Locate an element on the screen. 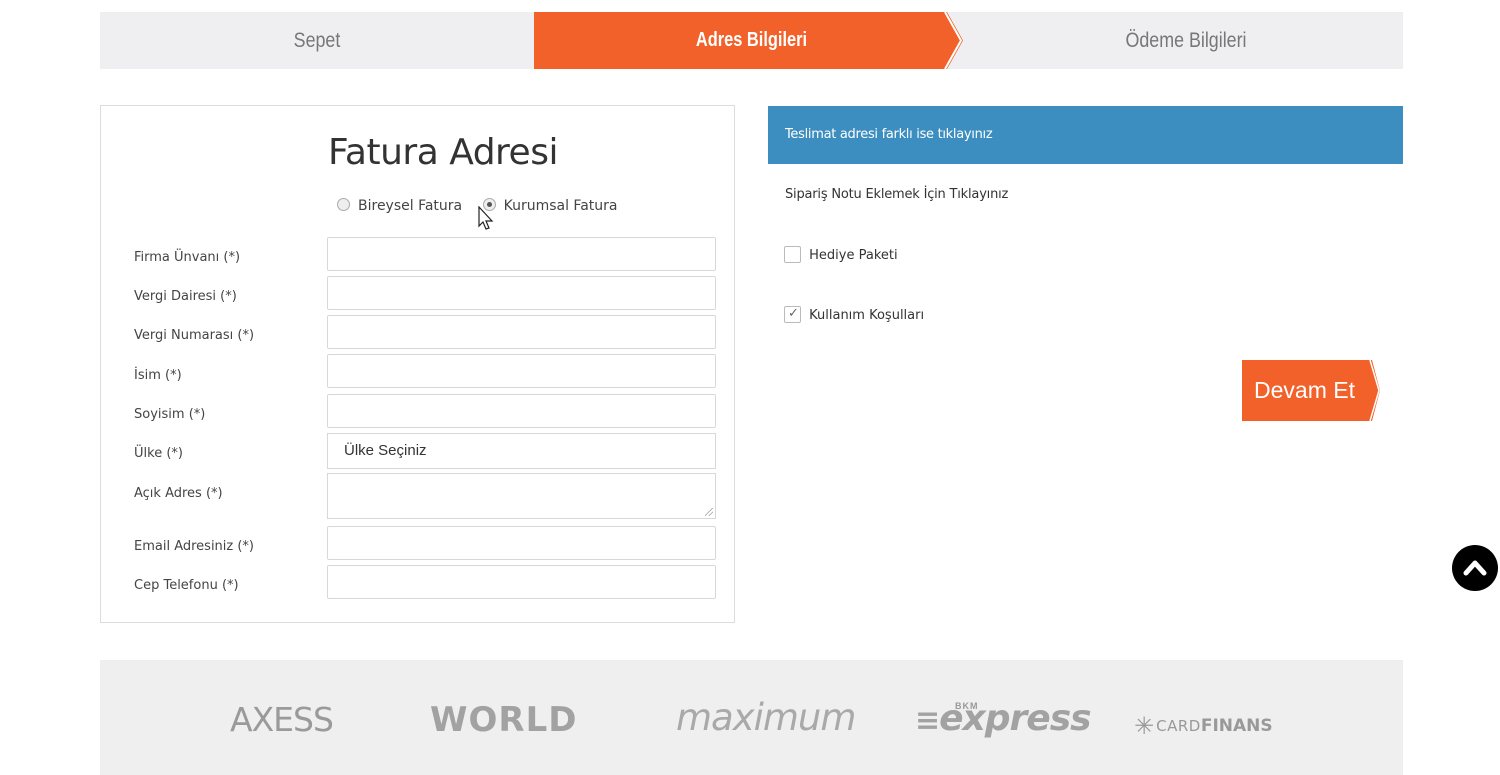  express-text: express is located at coordinates (1015, 718).